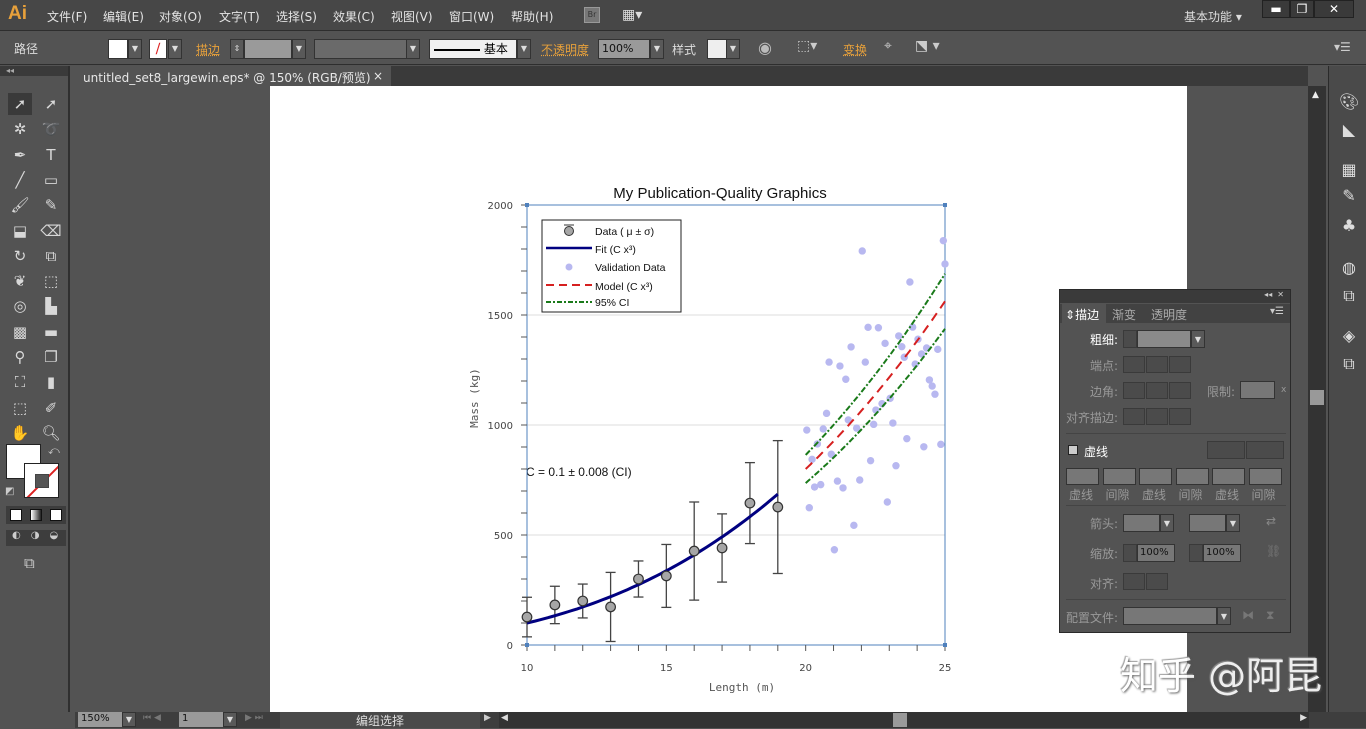 This screenshot has width=1366, height=729. What do you see at coordinates (1270, 615) in the screenshot?
I see `flip-across-icon: ⧗` at bounding box center [1270, 615].